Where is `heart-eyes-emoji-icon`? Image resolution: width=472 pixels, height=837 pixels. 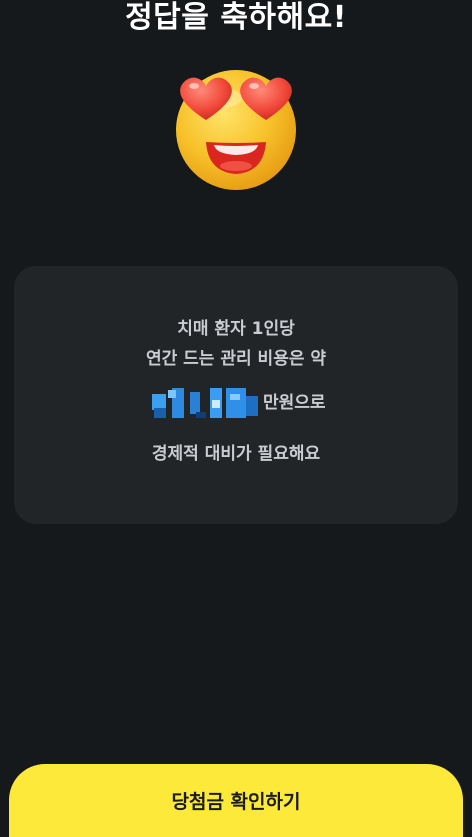 heart-eyes-emoji-icon is located at coordinates (236, 130).